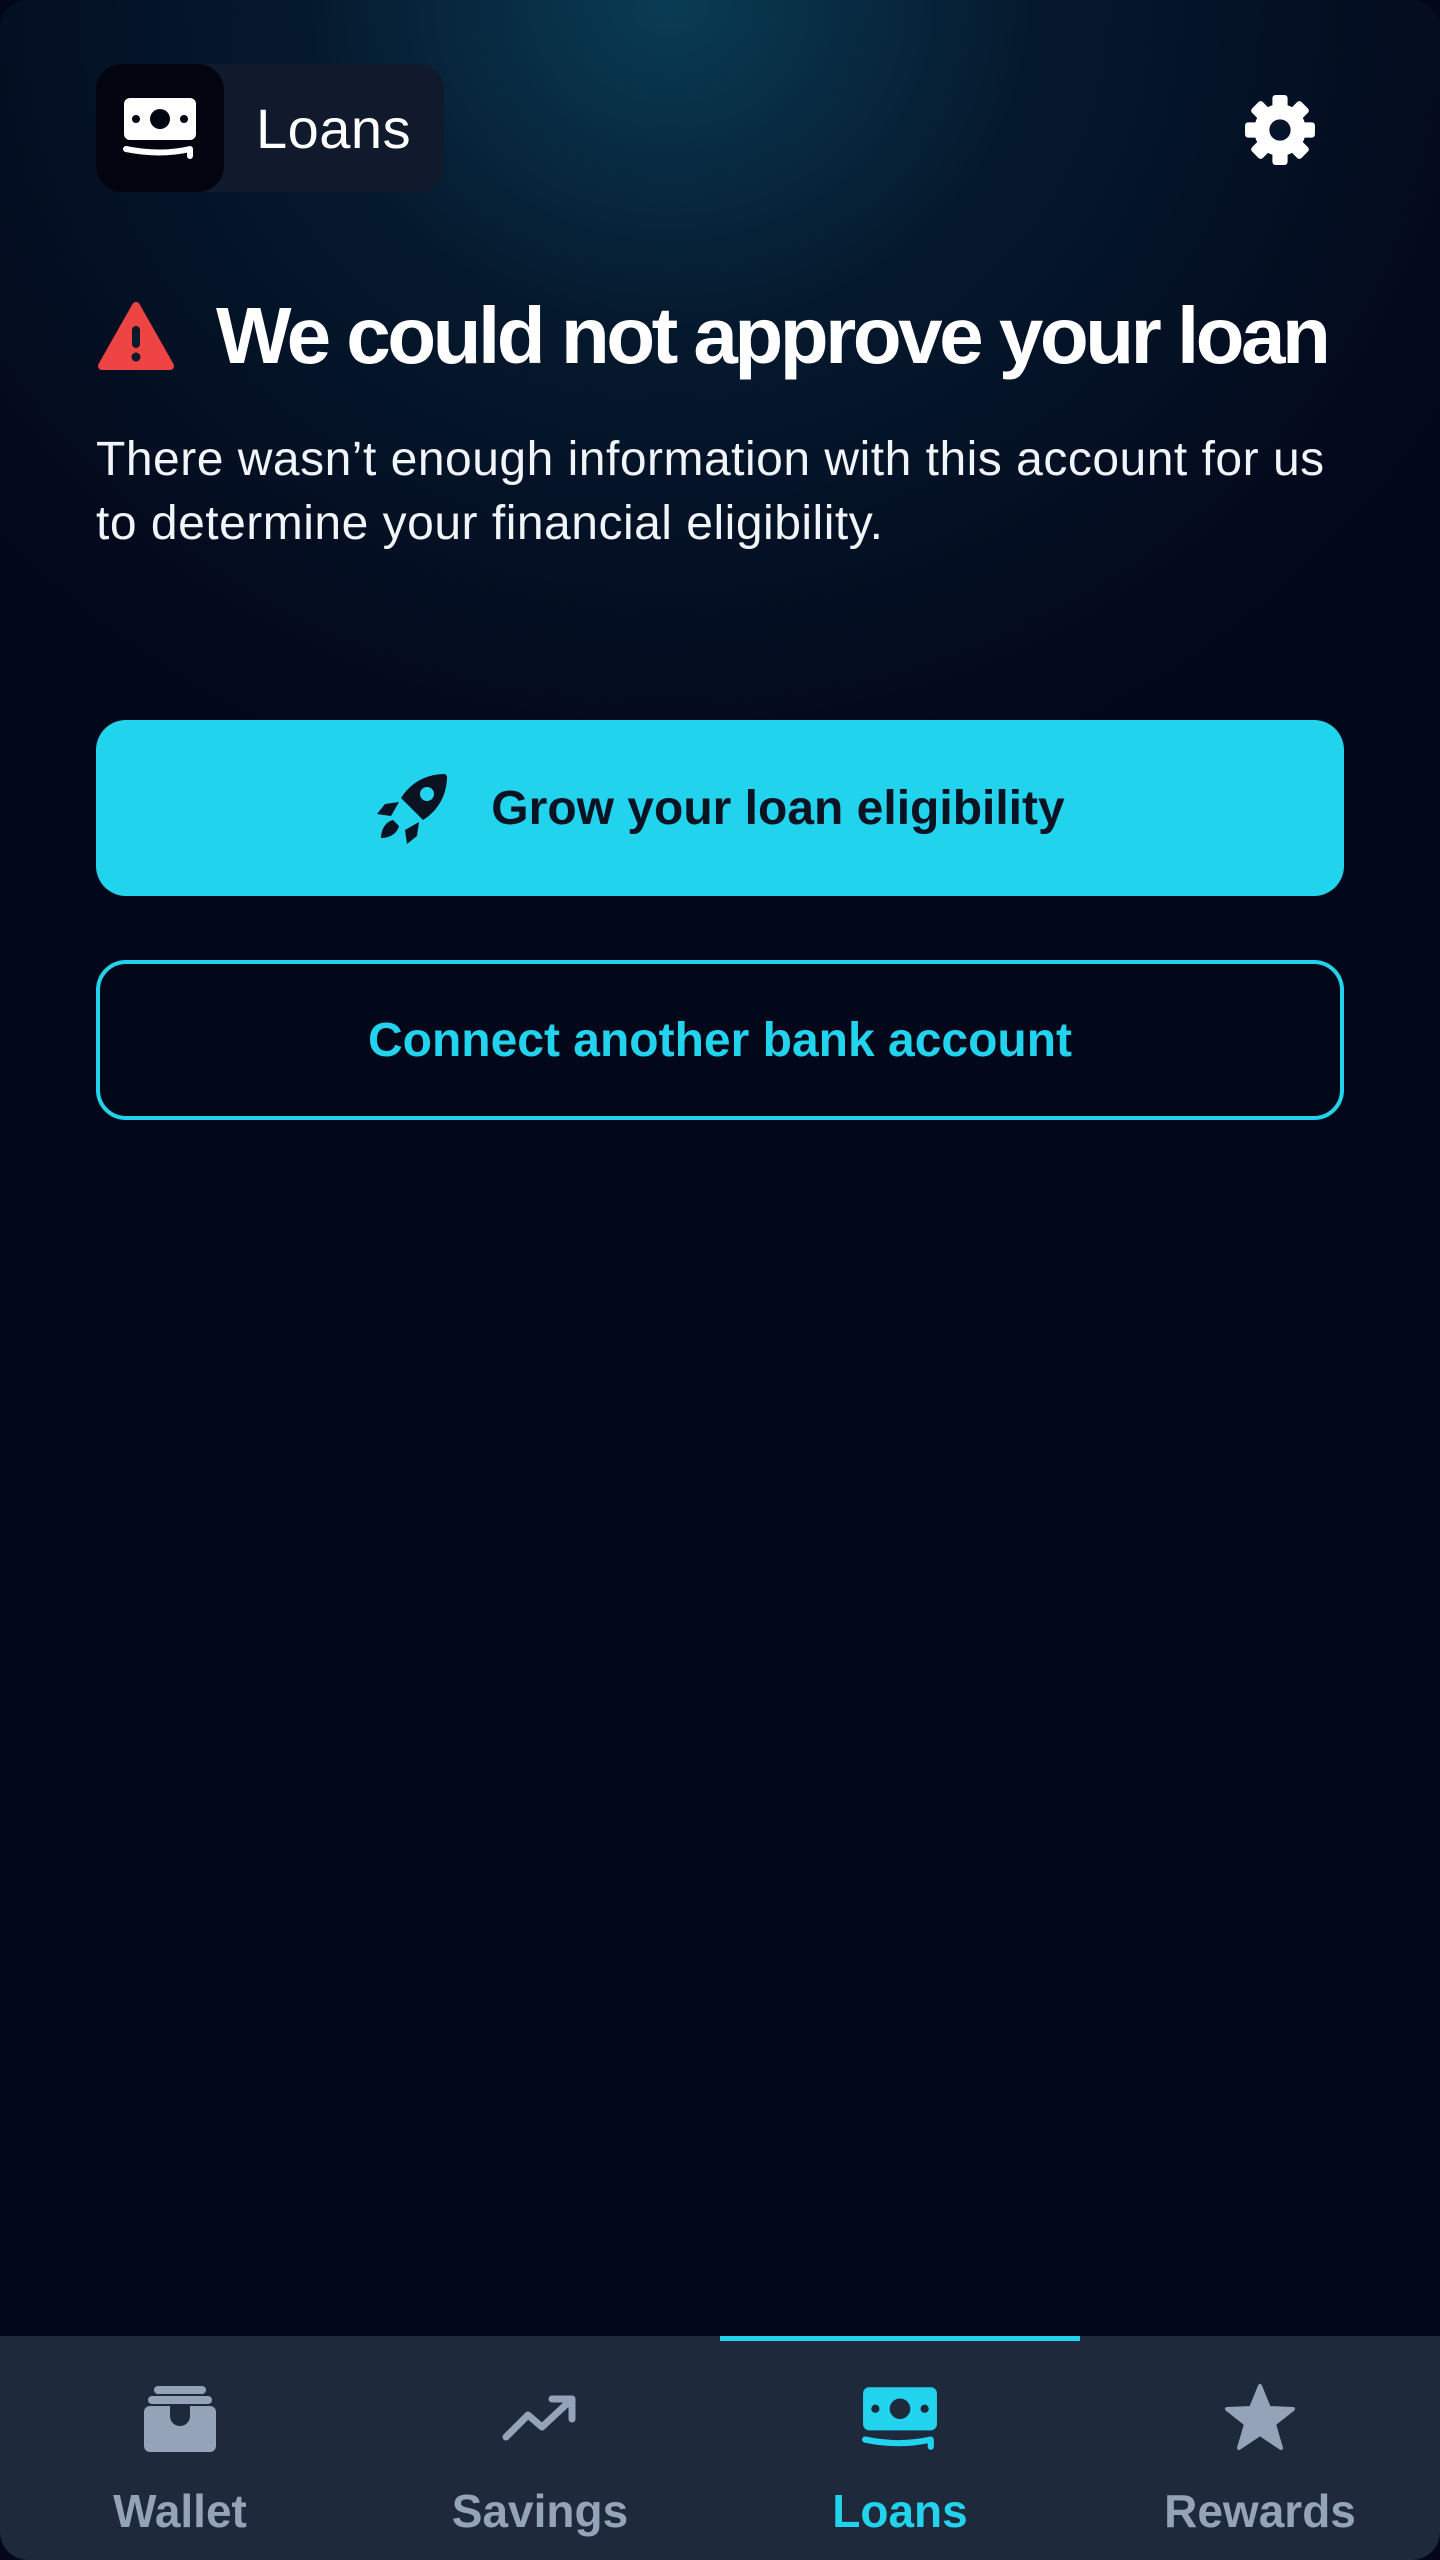 The height and width of the screenshot is (2560, 1440). I want to click on app-header-pill: Loans, so click(270, 128).